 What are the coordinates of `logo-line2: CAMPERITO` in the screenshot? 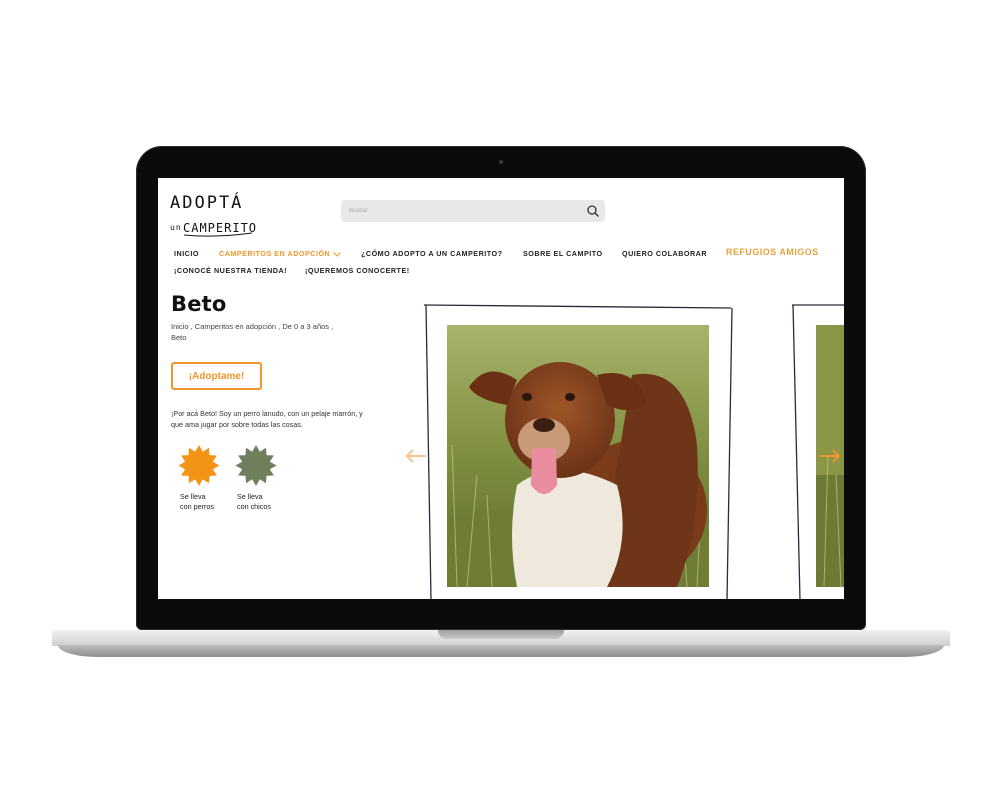 It's located at (220, 228).